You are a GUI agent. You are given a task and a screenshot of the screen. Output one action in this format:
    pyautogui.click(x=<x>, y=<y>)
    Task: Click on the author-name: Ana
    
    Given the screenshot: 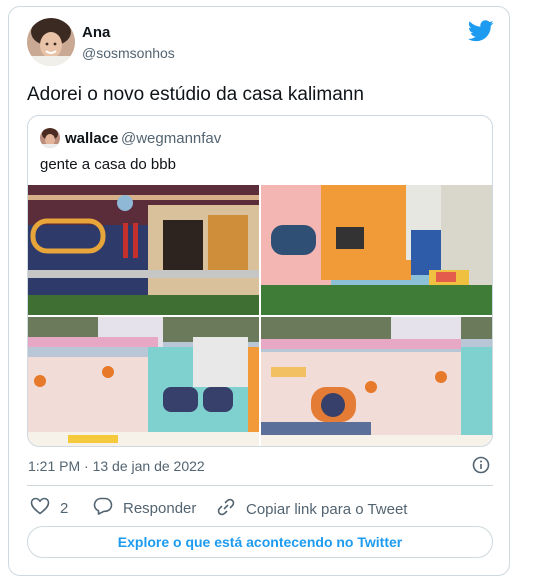 What is the action you would take?
    pyautogui.click(x=96, y=32)
    